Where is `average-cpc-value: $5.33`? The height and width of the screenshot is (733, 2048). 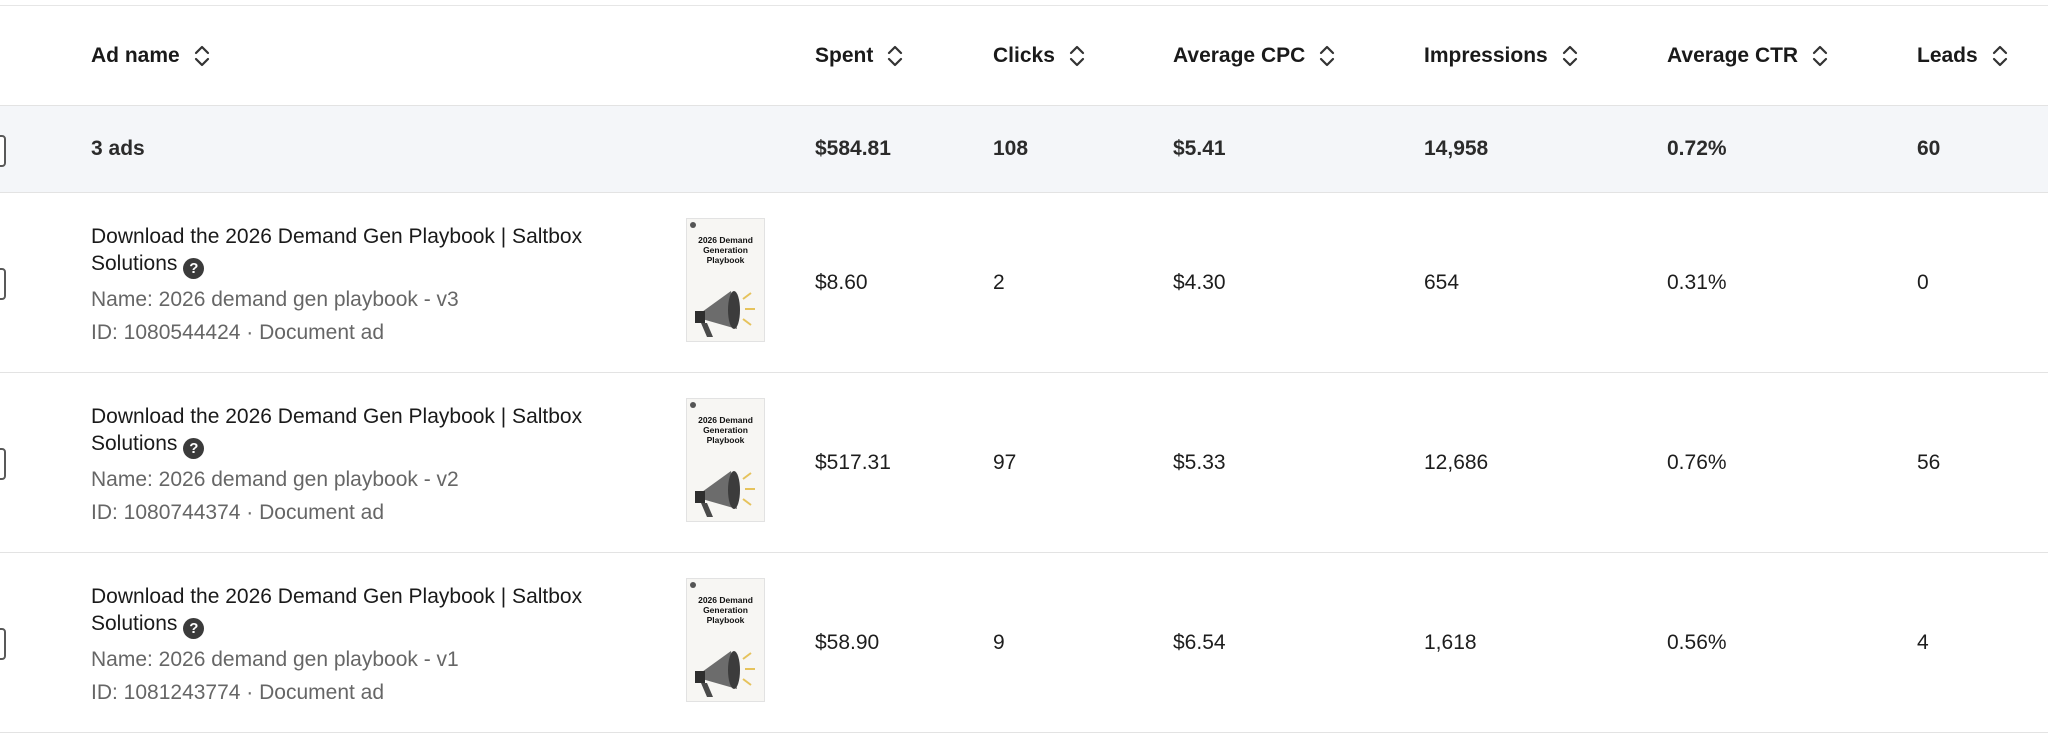 average-cpc-value: $5.33 is located at coordinates (1199, 462).